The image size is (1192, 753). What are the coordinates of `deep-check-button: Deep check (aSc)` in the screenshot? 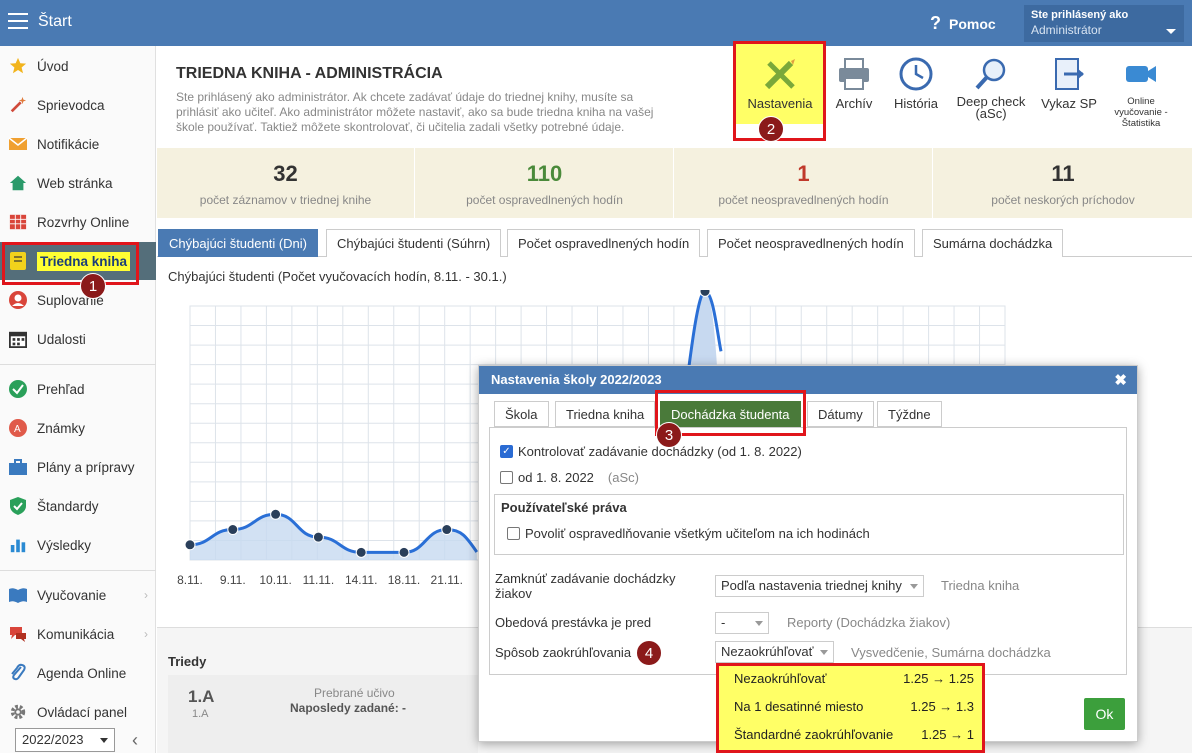 It's located at (991, 88).